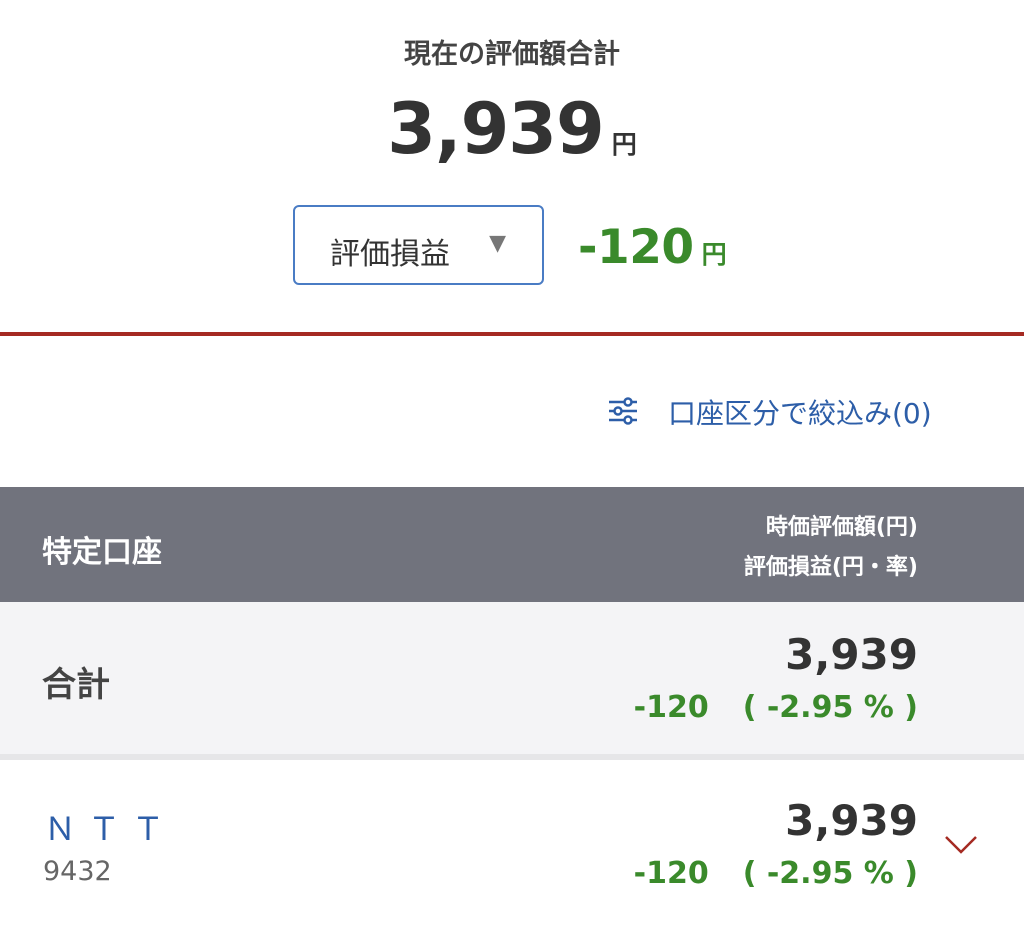 The width and height of the screenshot is (1024, 940). I want to click on total-row-label: 合計, so click(76, 685).